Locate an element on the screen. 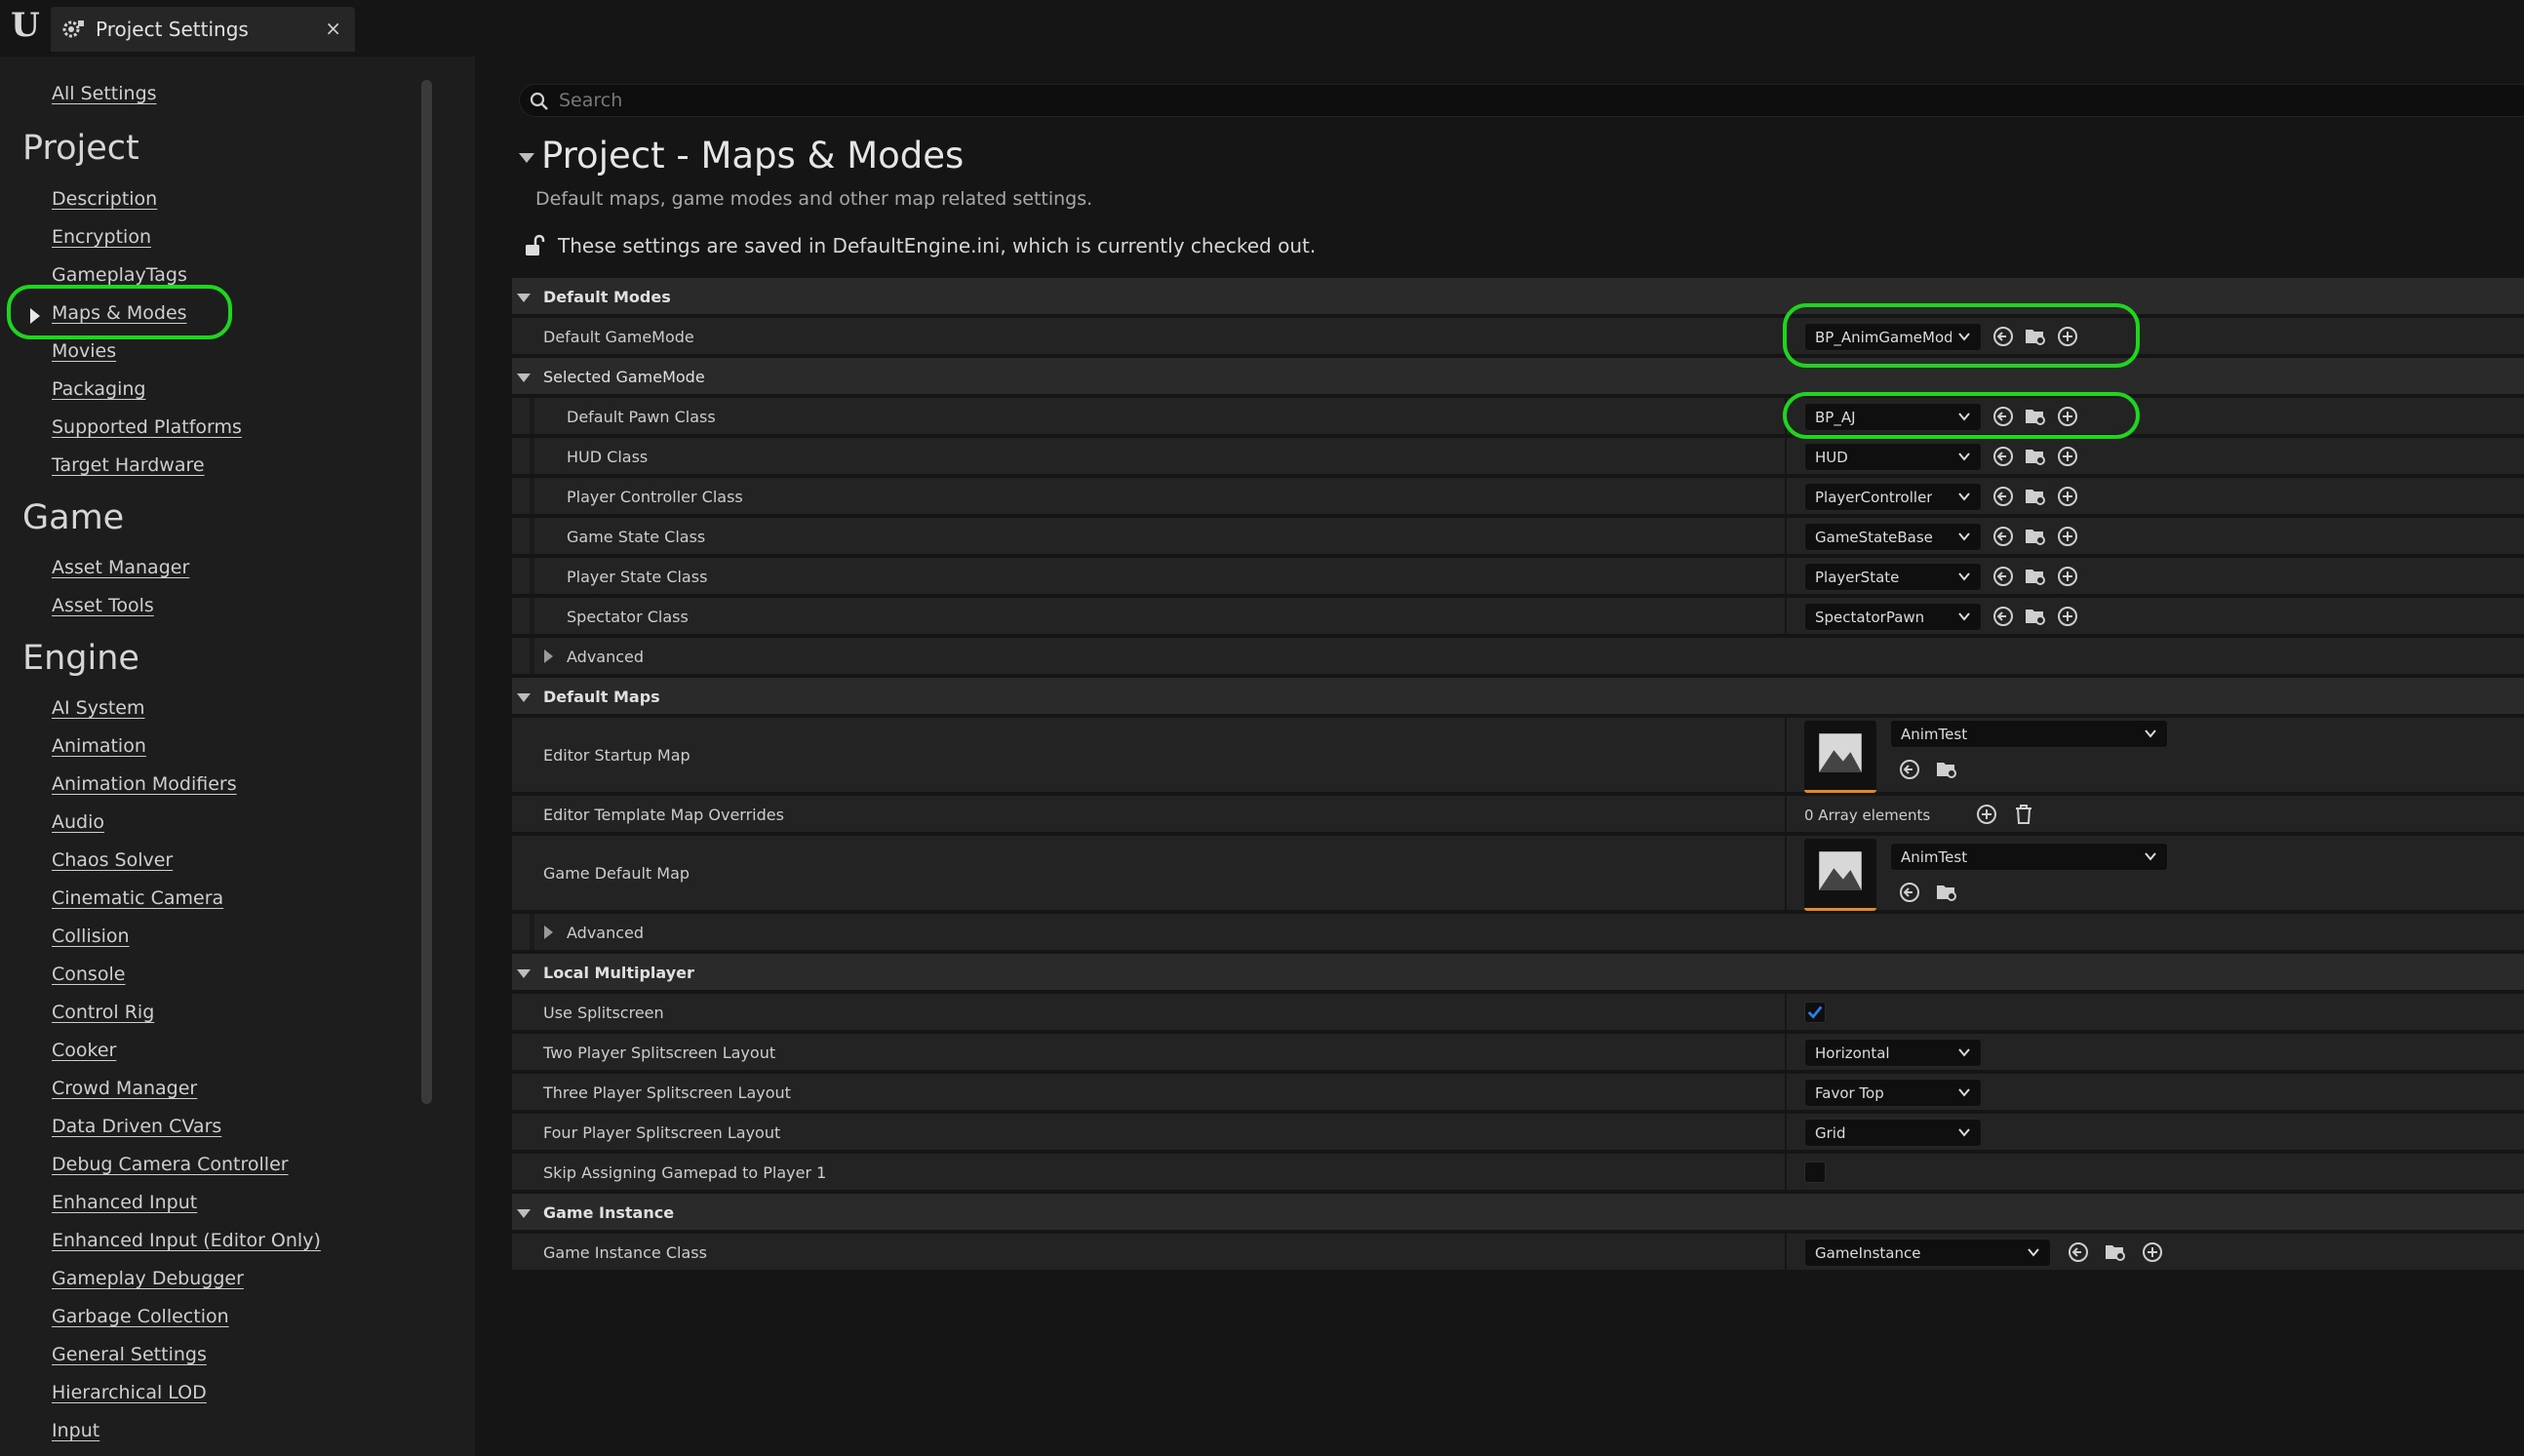 This screenshot has width=2524, height=1456. nav-item-enhanced-input: Enhanced Input is located at coordinates (124, 1202).